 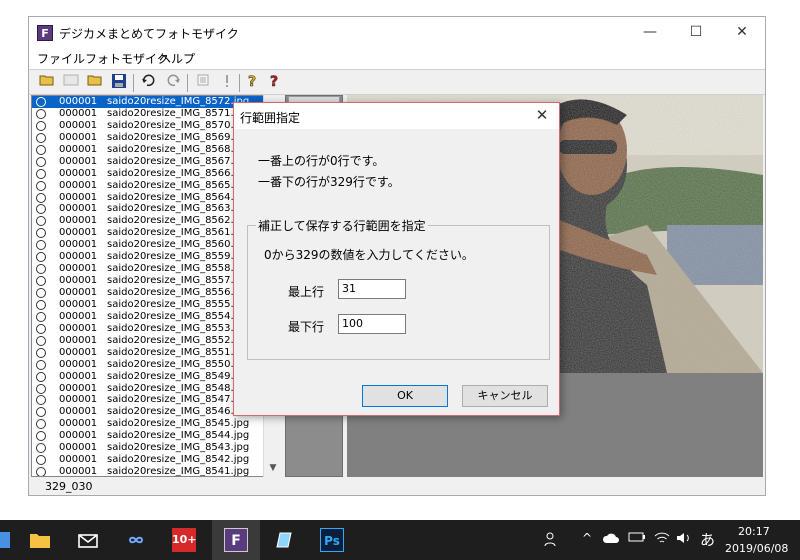 What do you see at coordinates (95, 83) in the screenshot?
I see `folder-icon` at bounding box center [95, 83].